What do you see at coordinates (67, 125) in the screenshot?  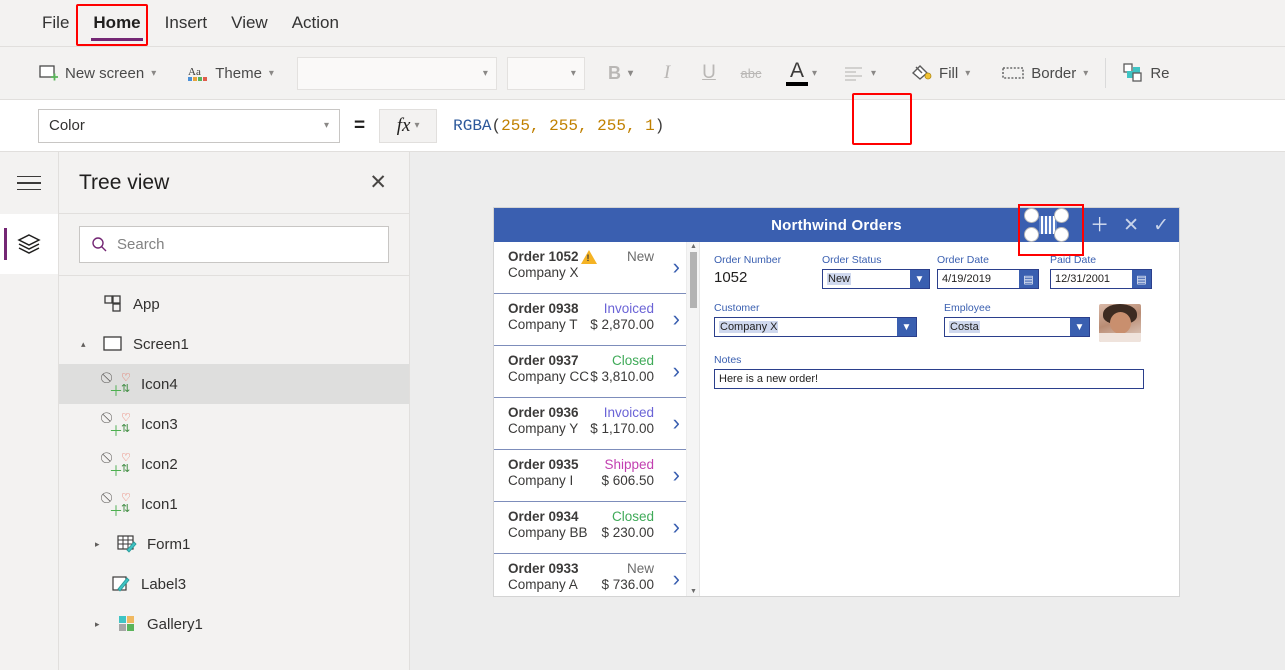 I see `property-select-value: Color` at bounding box center [67, 125].